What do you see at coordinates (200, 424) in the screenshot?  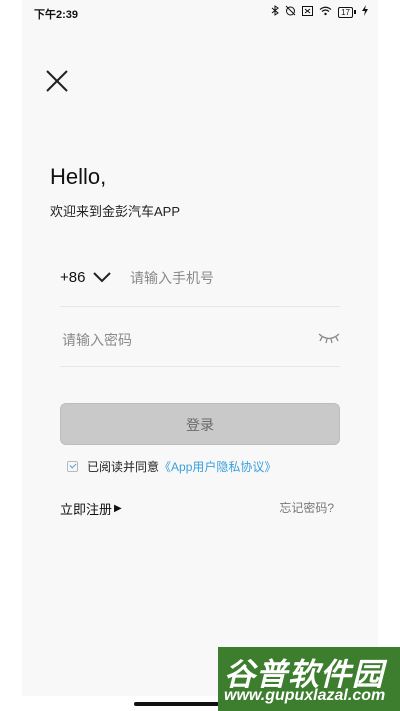 I see `login-button: 登录` at bounding box center [200, 424].